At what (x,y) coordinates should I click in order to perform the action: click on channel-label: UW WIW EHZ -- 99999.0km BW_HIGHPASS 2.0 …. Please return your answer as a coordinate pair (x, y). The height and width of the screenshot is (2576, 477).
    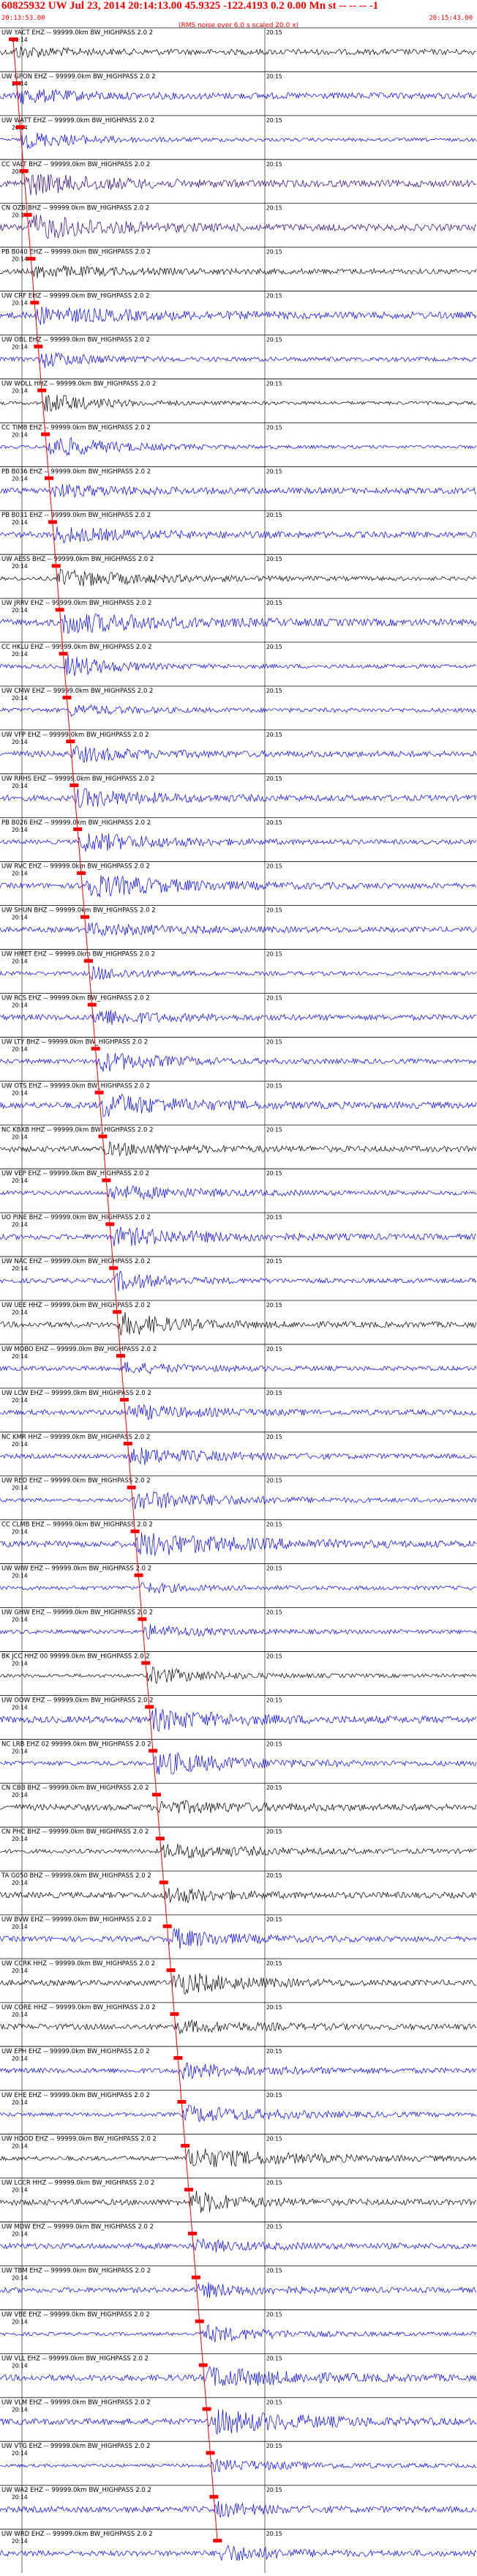
    Looking at the image, I should click on (76, 1569).